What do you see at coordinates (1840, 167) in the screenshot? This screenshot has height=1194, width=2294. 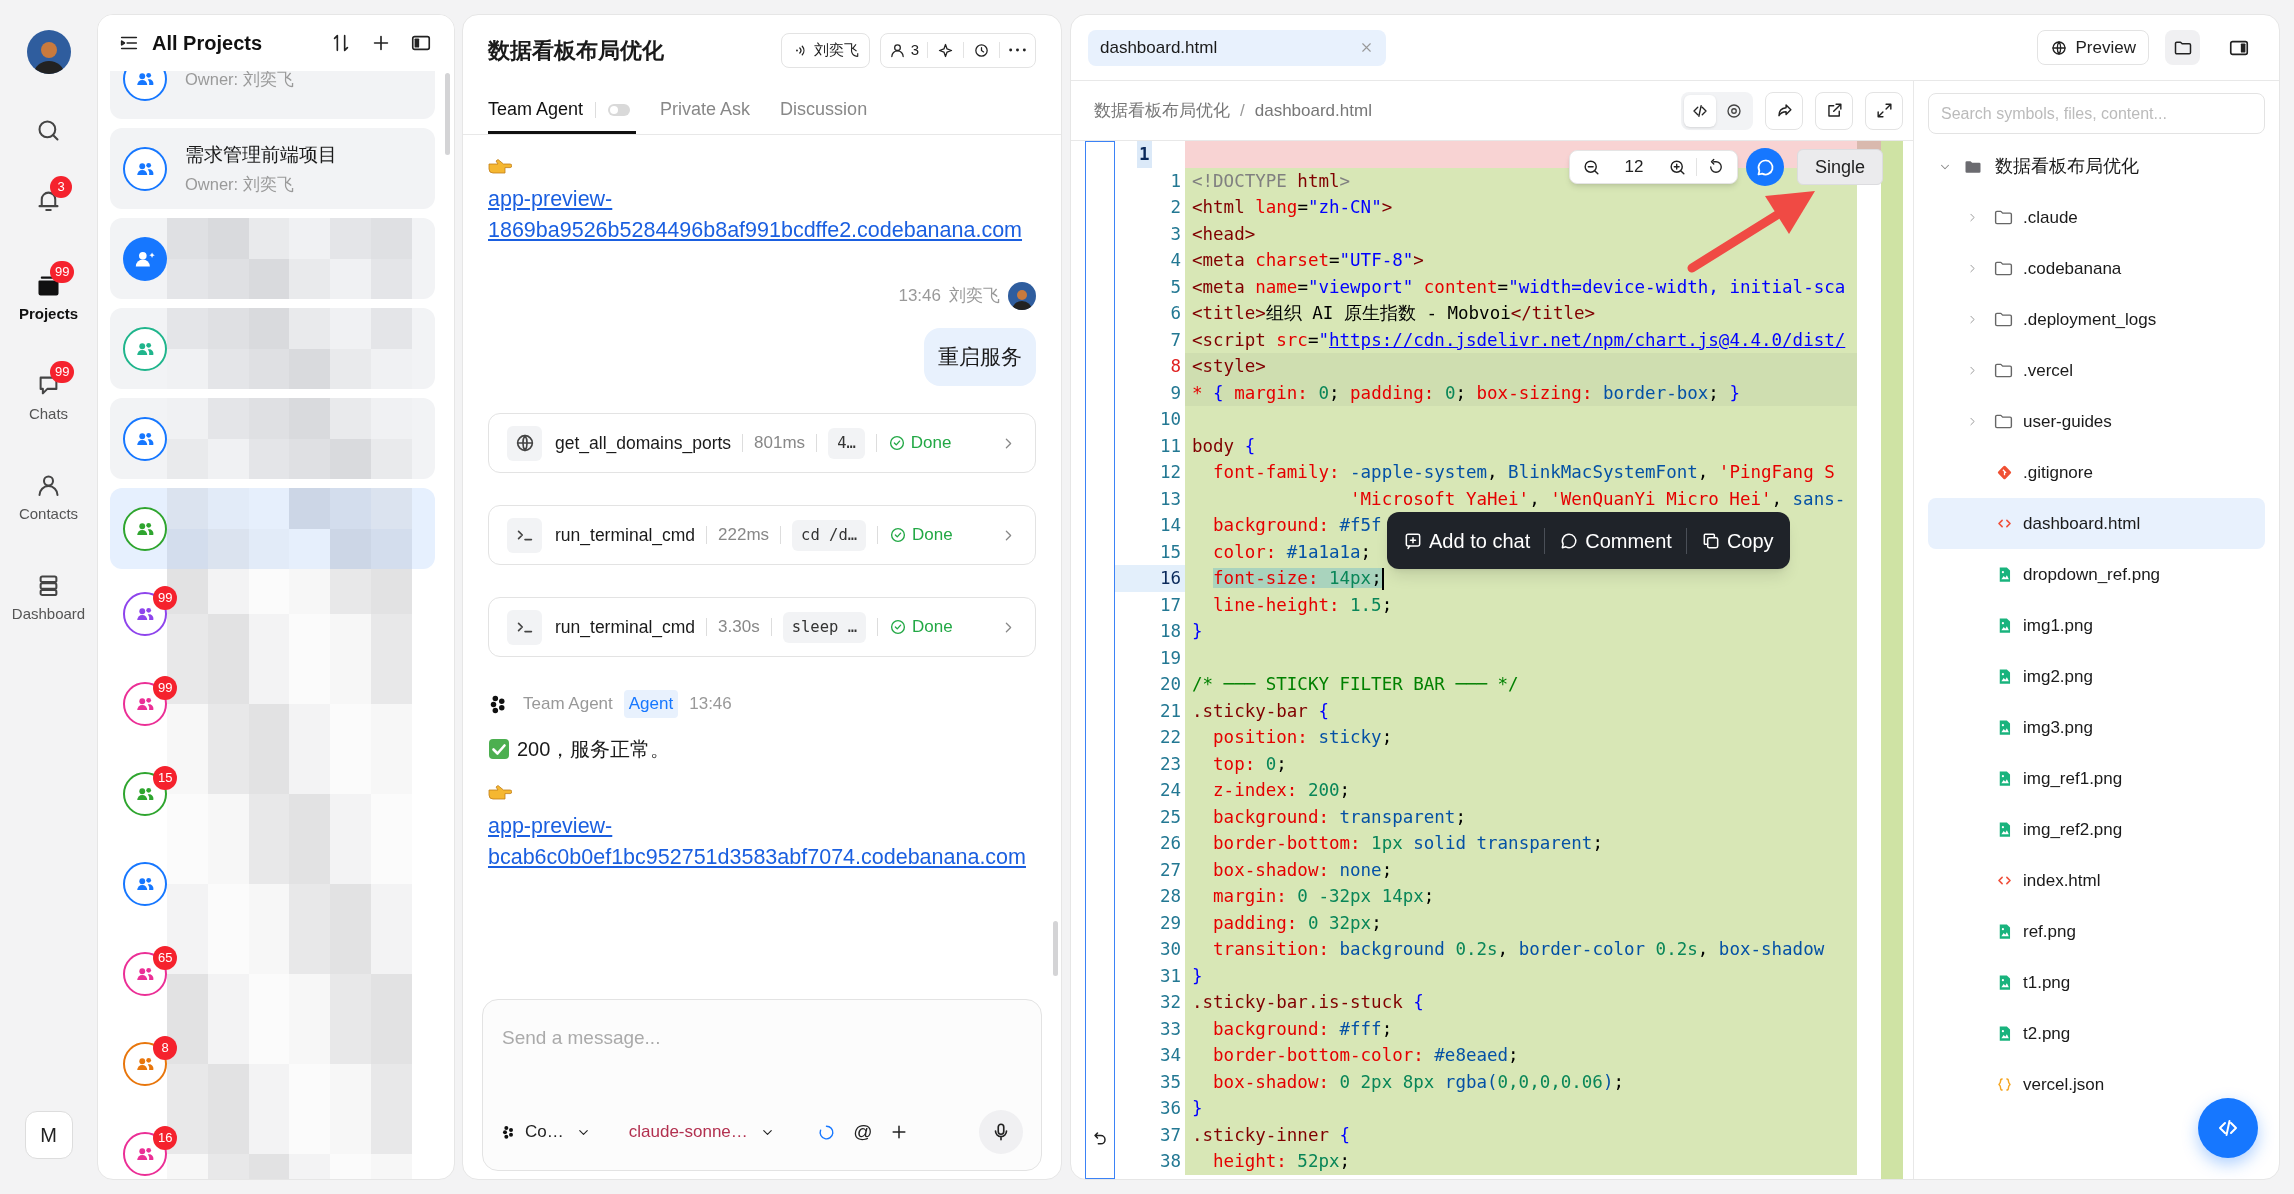 I see `mode-button: Single` at bounding box center [1840, 167].